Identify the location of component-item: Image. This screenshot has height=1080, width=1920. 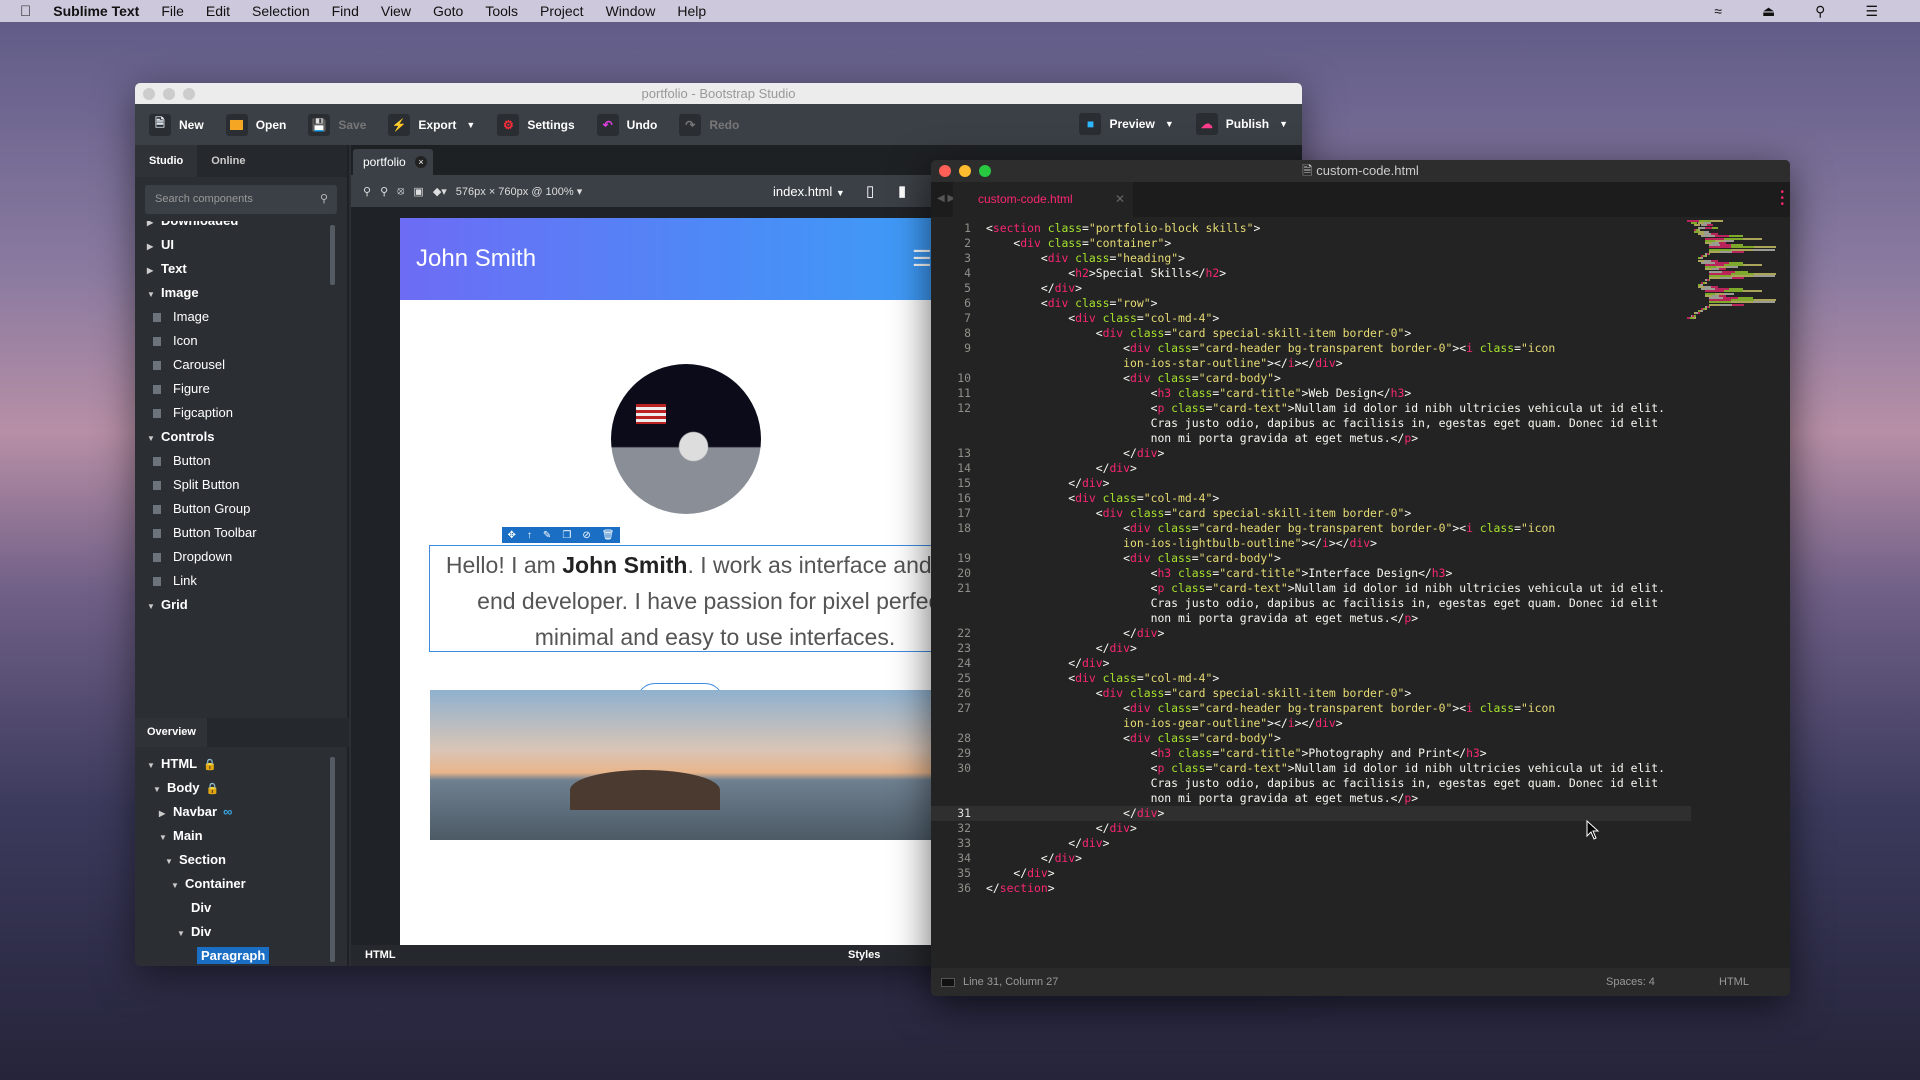
(241, 317).